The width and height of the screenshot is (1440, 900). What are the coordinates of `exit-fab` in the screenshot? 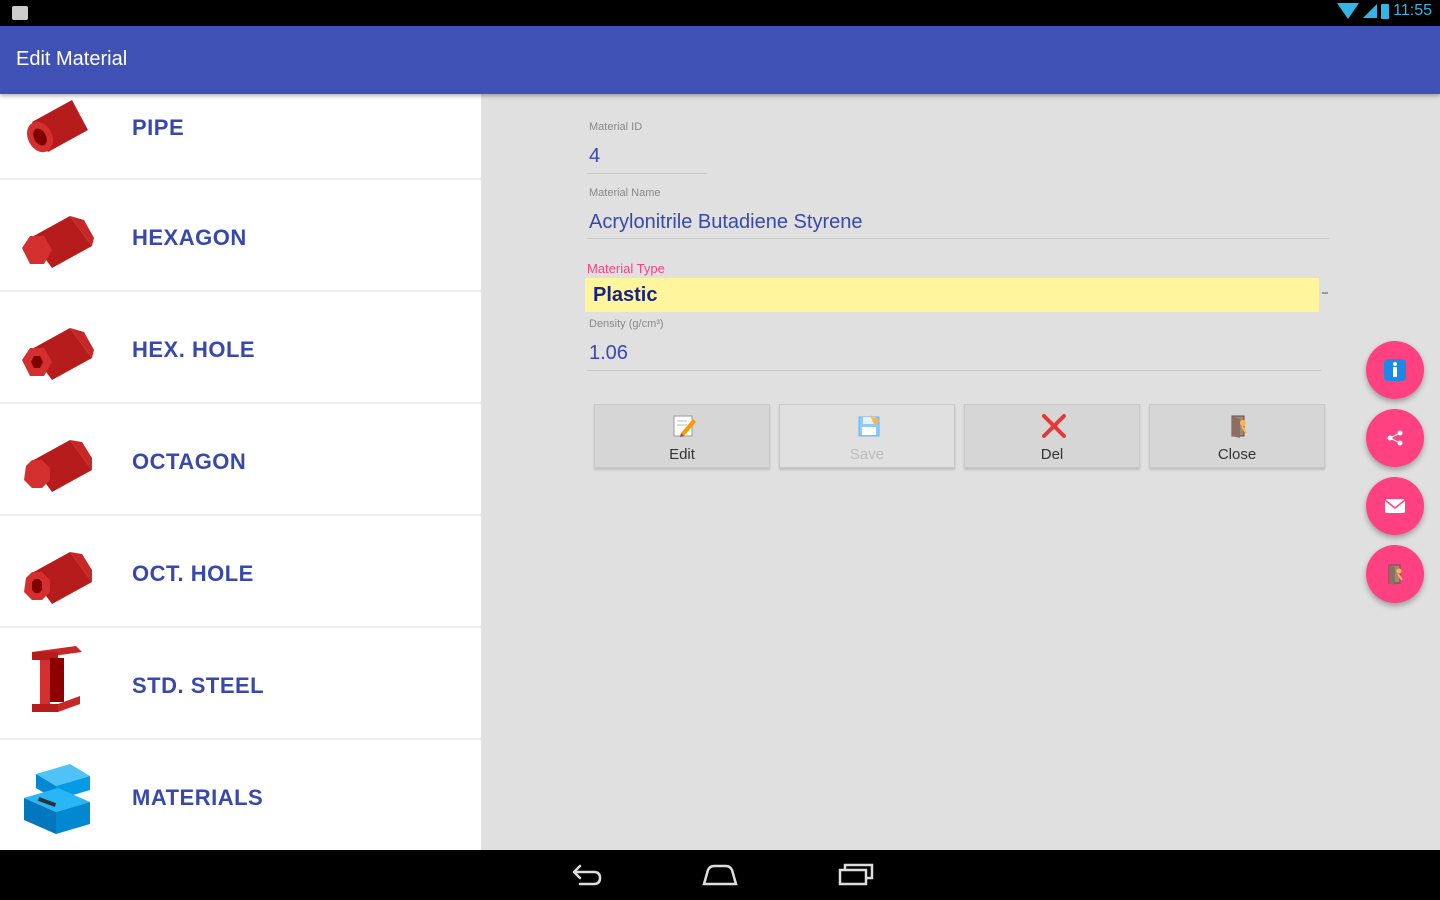 It's located at (1395, 574).